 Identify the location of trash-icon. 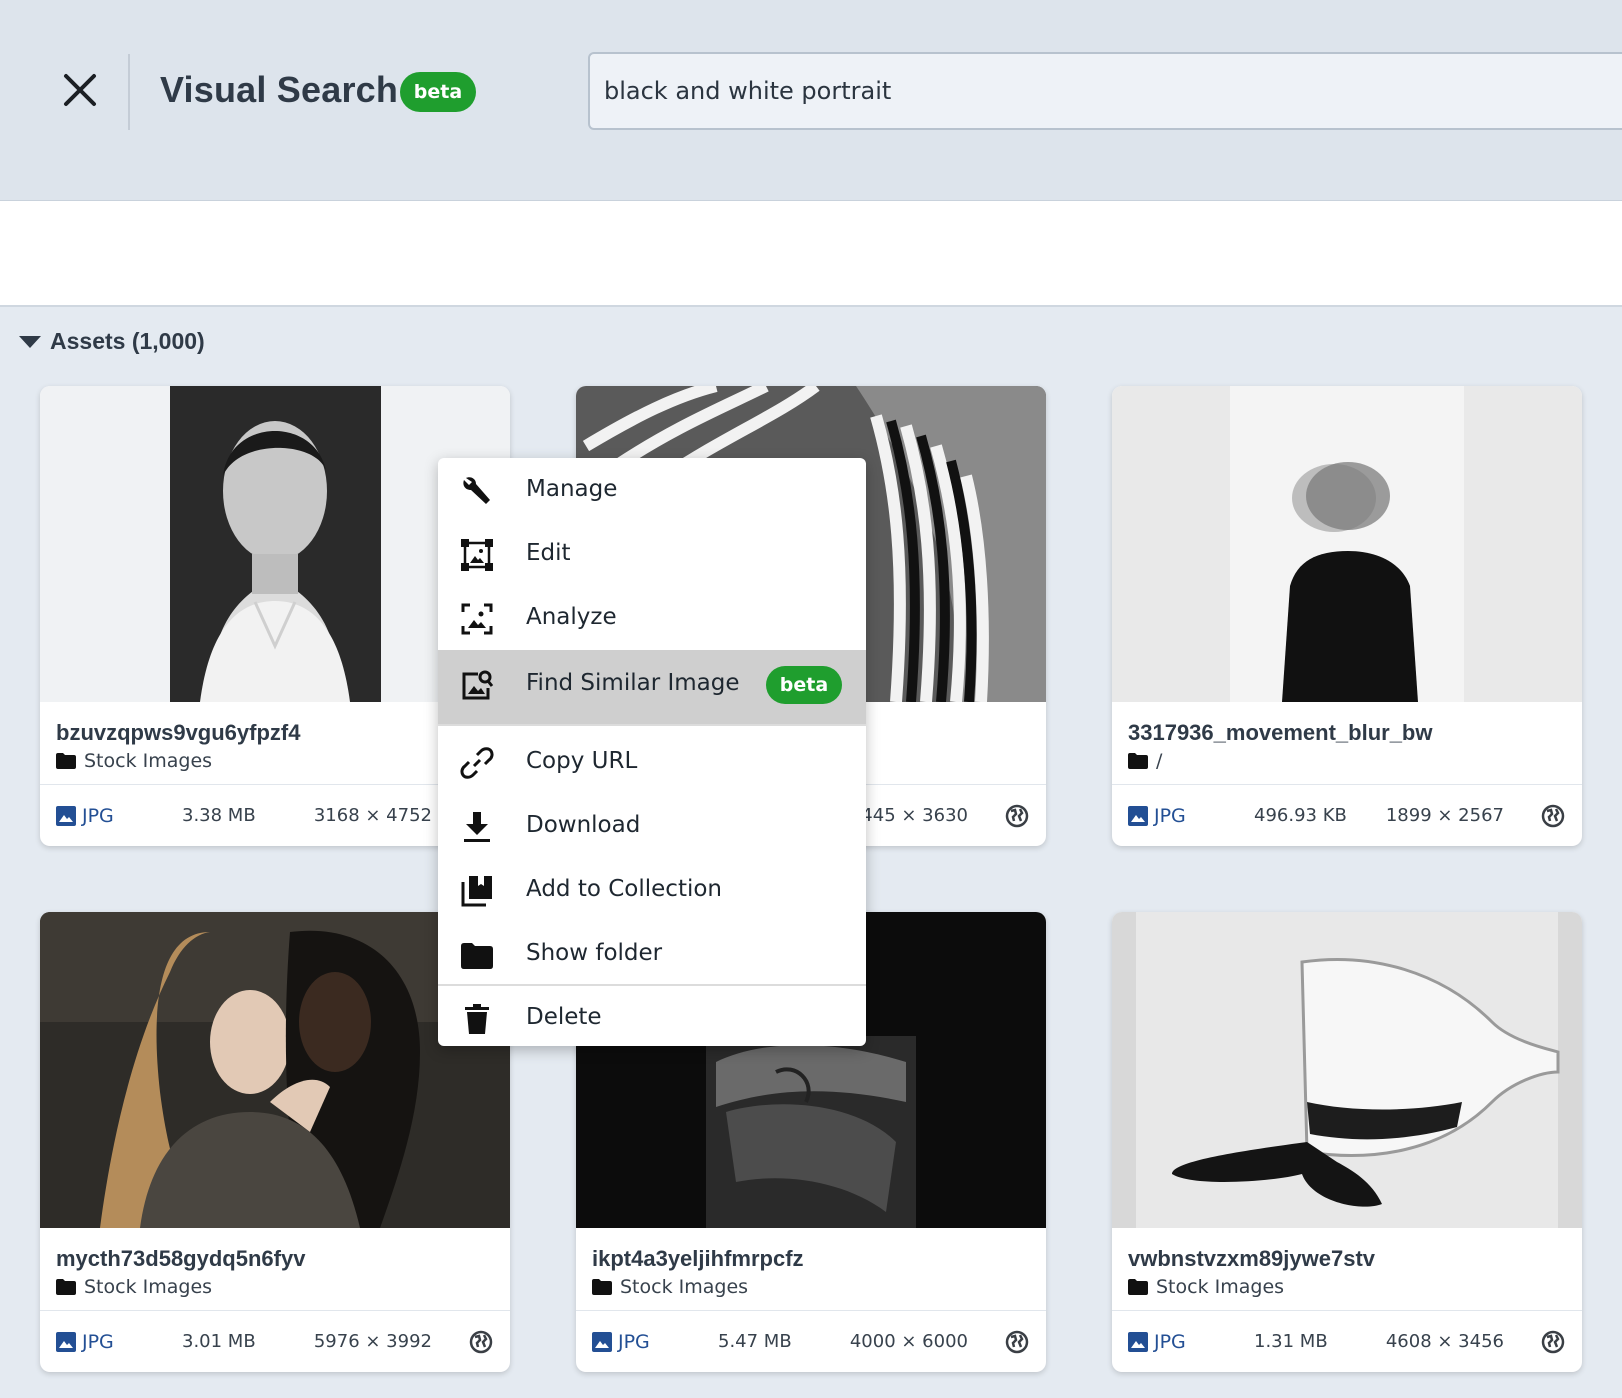
(477, 1019).